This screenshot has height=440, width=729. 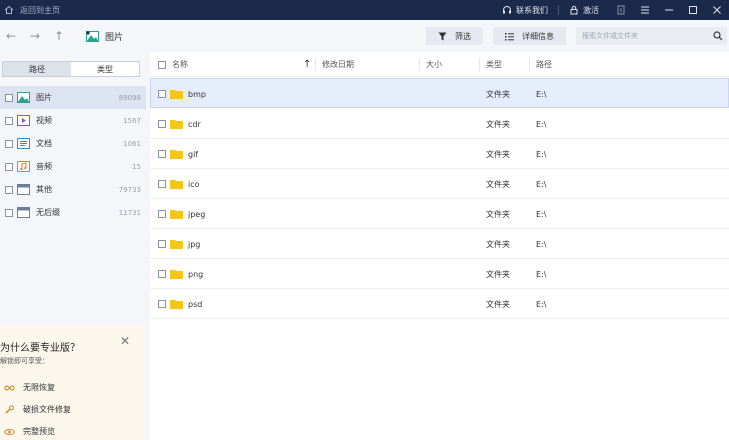 What do you see at coordinates (125, 341) in the screenshot?
I see `promo-close-icon: ✕` at bounding box center [125, 341].